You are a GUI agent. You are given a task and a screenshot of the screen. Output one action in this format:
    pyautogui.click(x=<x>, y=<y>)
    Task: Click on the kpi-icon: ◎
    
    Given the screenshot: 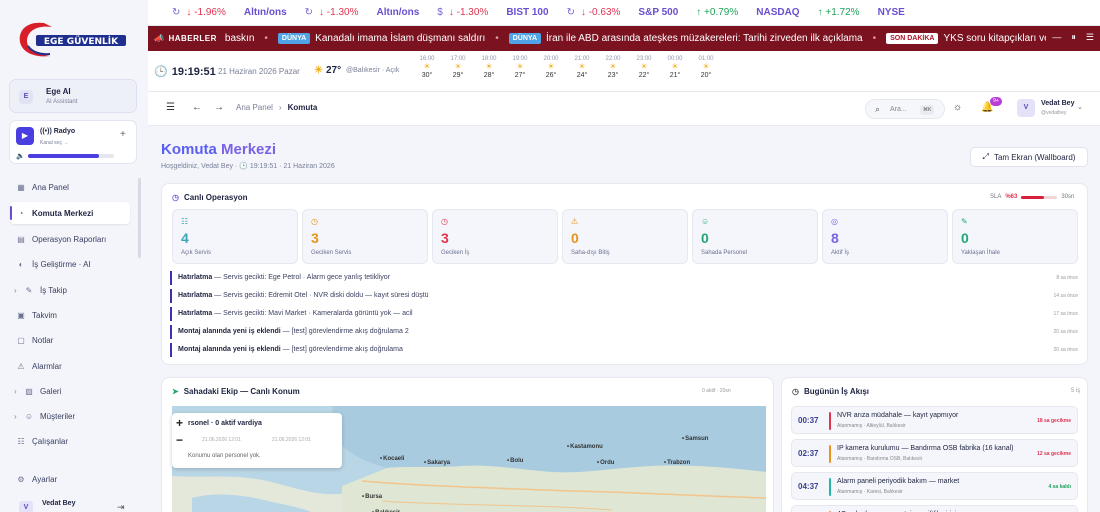 What is the action you would take?
    pyautogui.click(x=834, y=221)
    